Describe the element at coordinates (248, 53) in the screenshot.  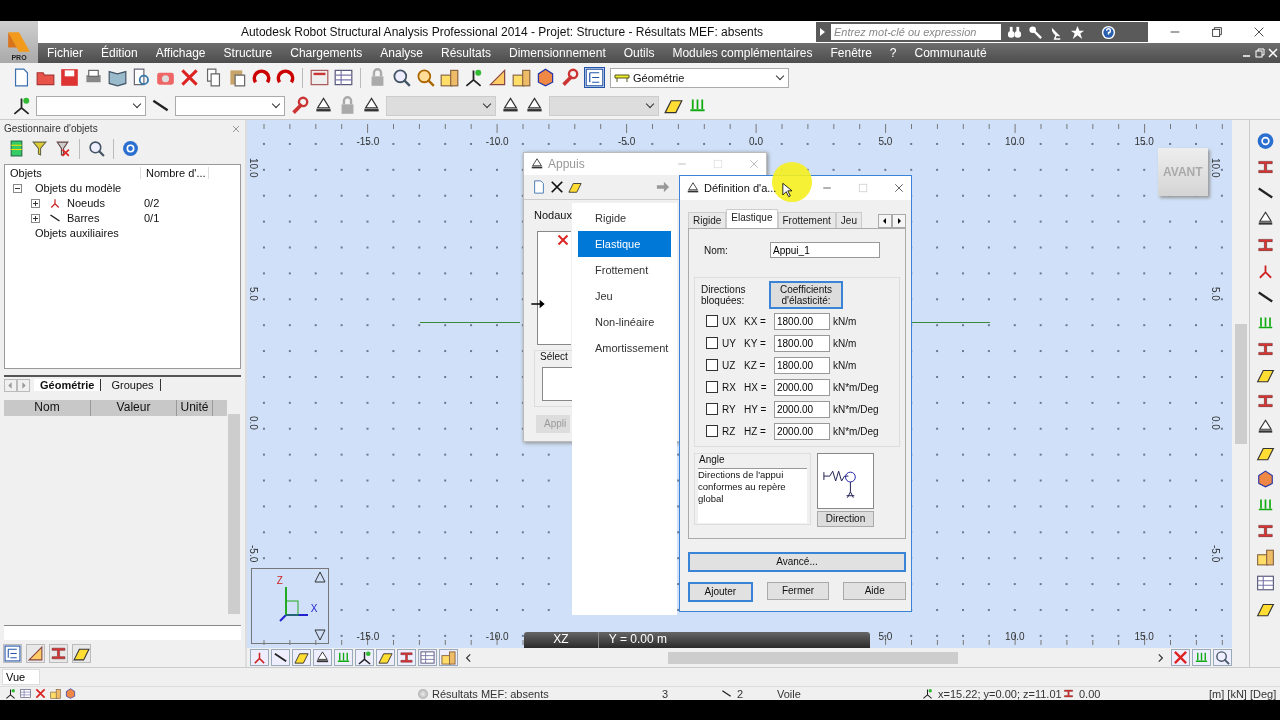
I see `menu-item: Structure` at that location.